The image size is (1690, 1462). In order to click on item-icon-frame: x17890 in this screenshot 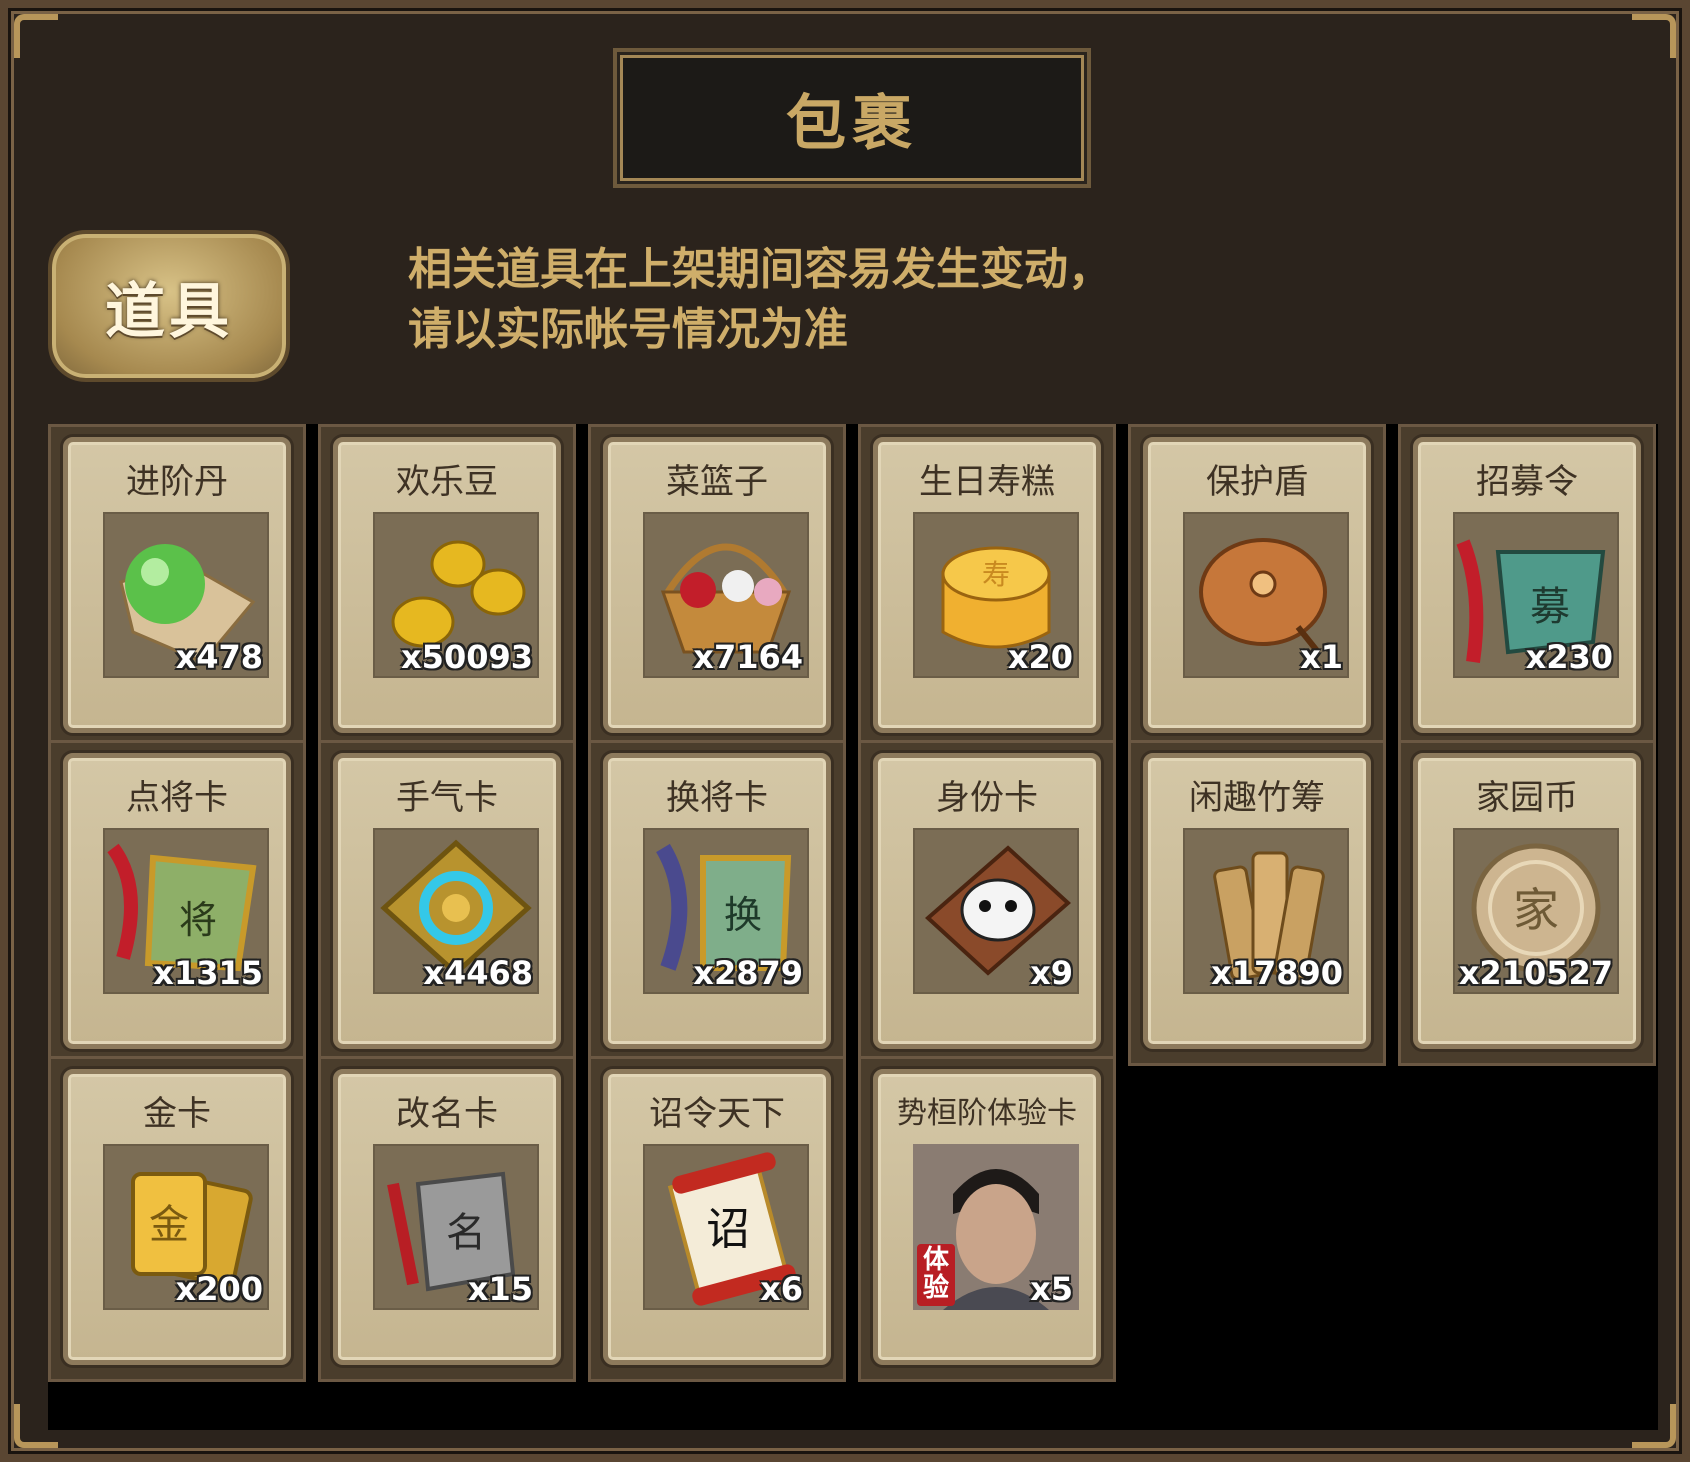, I will do `click(1266, 911)`.